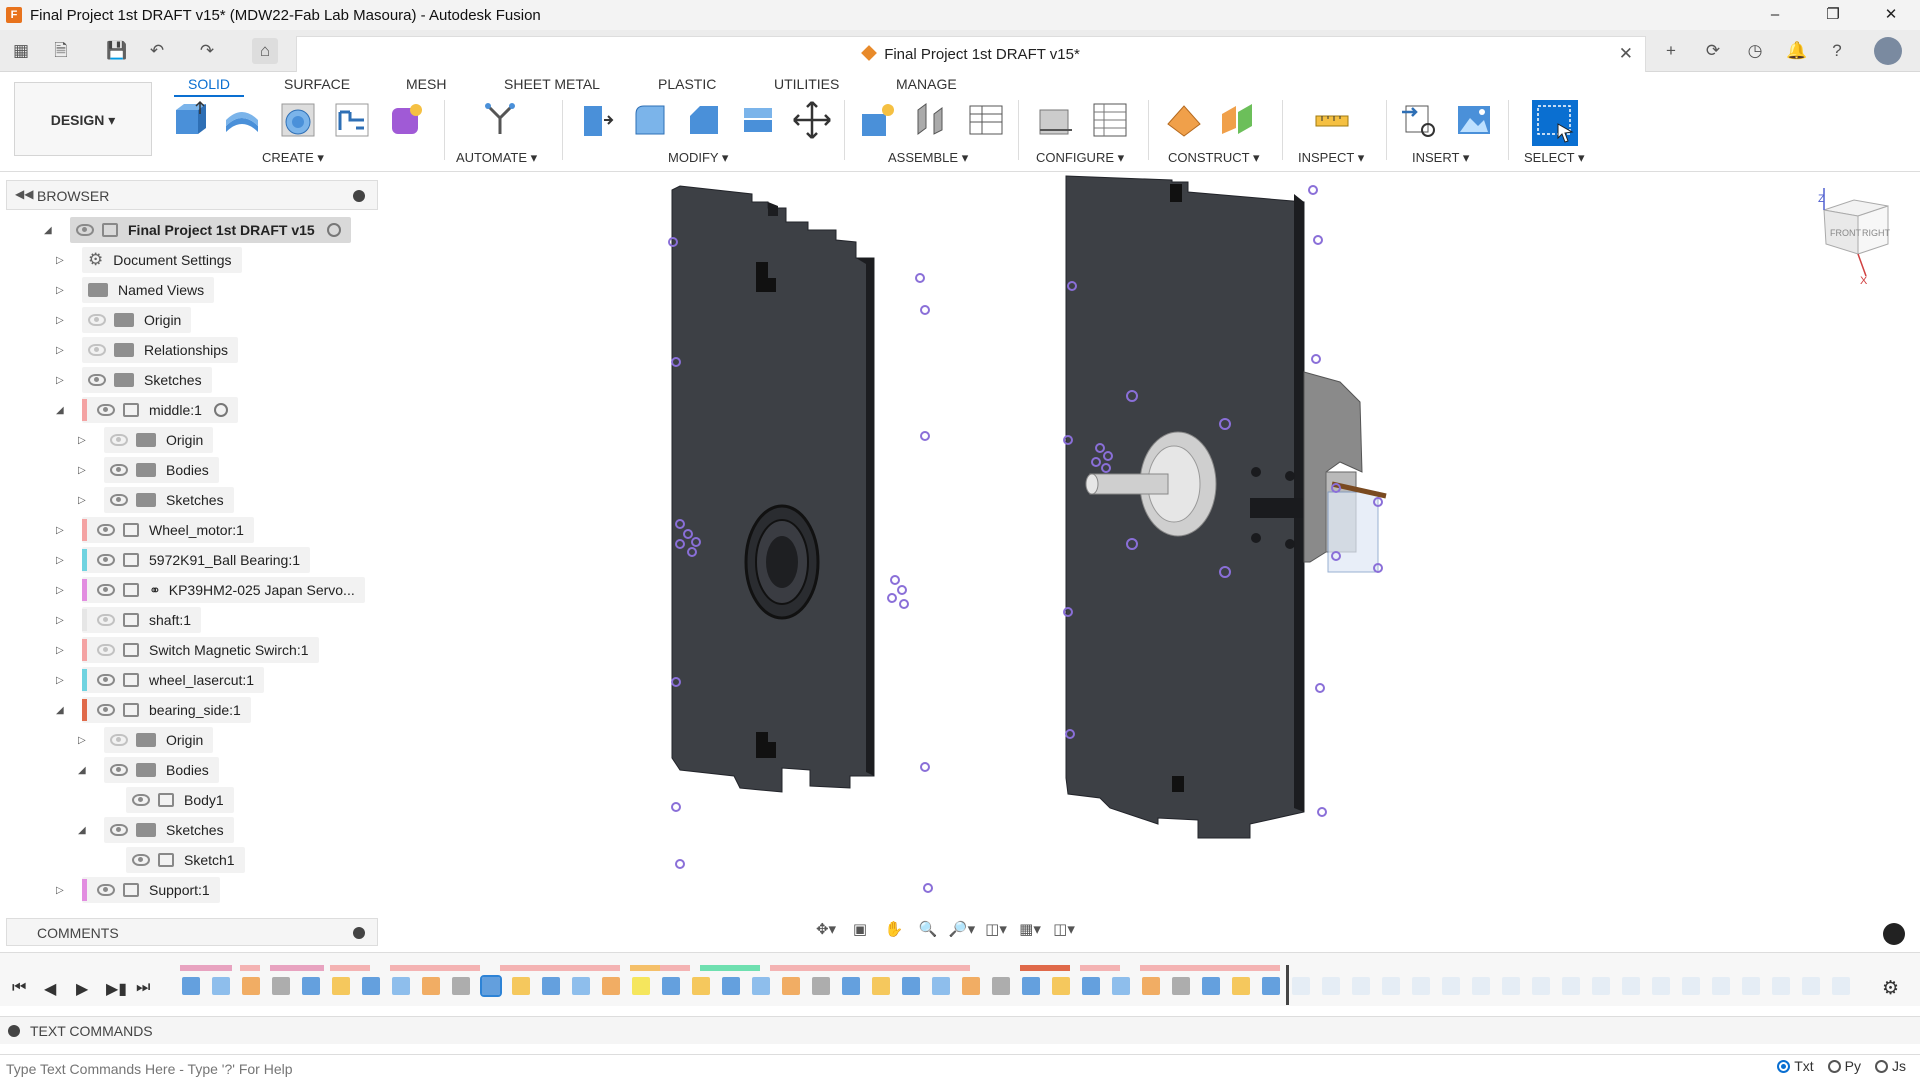  I want to click on undo-icon: ↶, so click(157, 51).